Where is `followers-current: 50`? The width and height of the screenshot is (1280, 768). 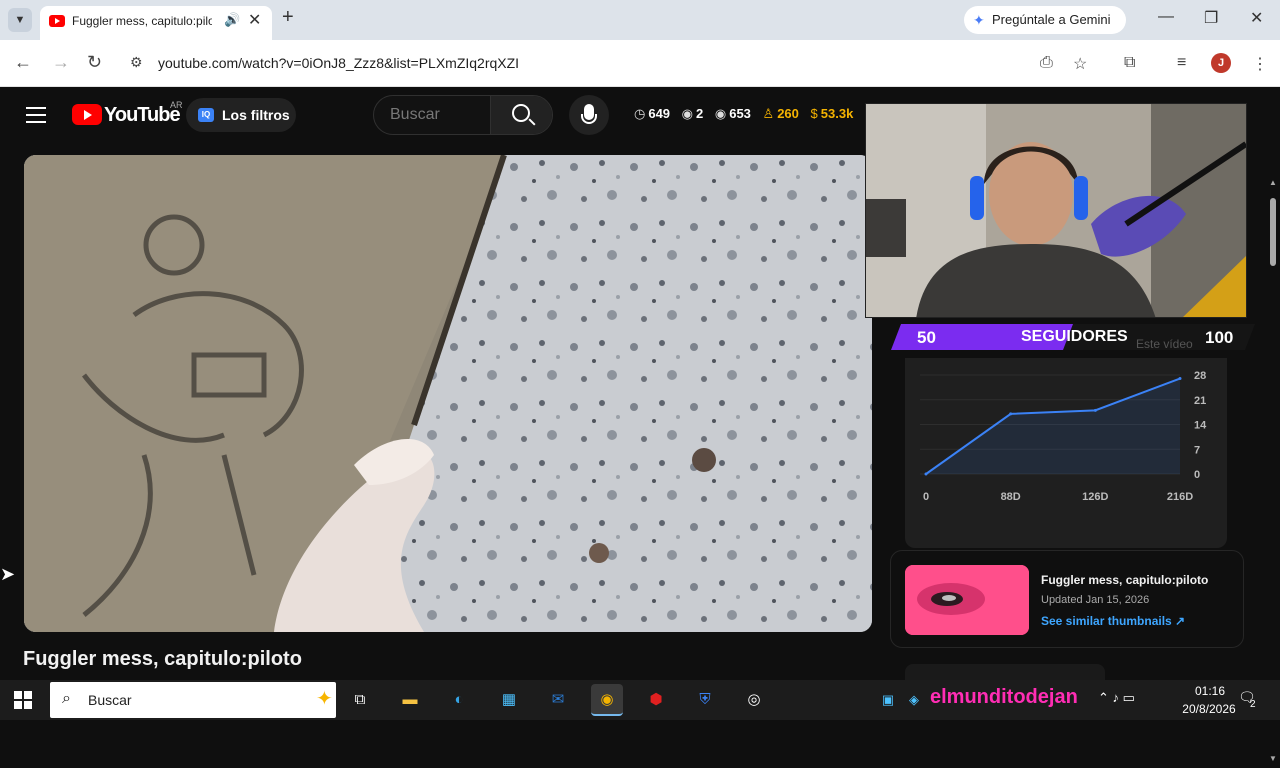 followers-current: 50 is located at coordinates (926, 337).